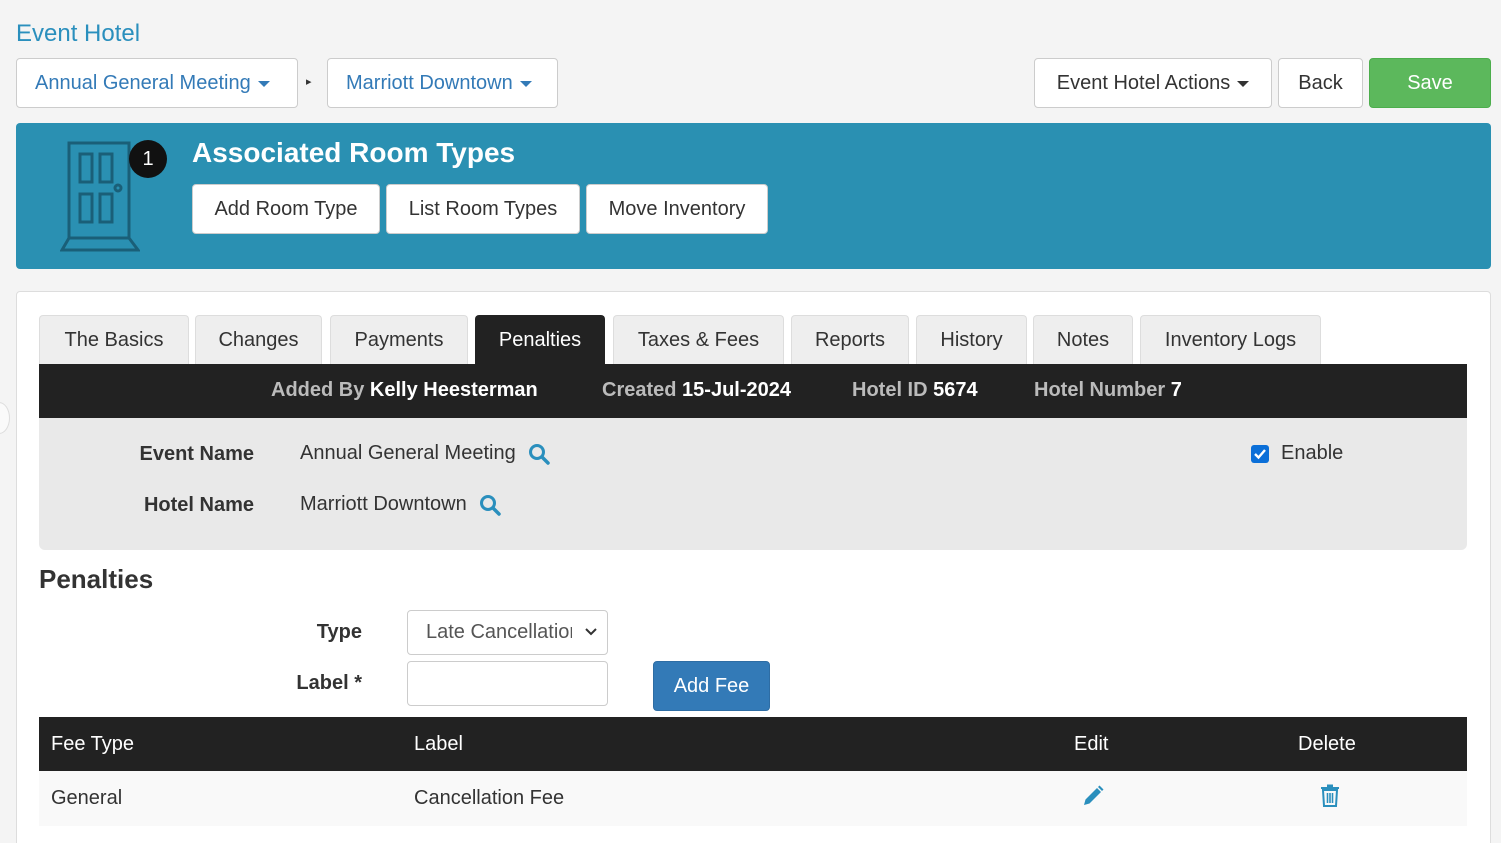 This screenshot has width=1501, height=843. What do you see at coordinates (1312, 453) in the screenshot?
I see `enable-label: Enable` at bounding box center [1312, 453].